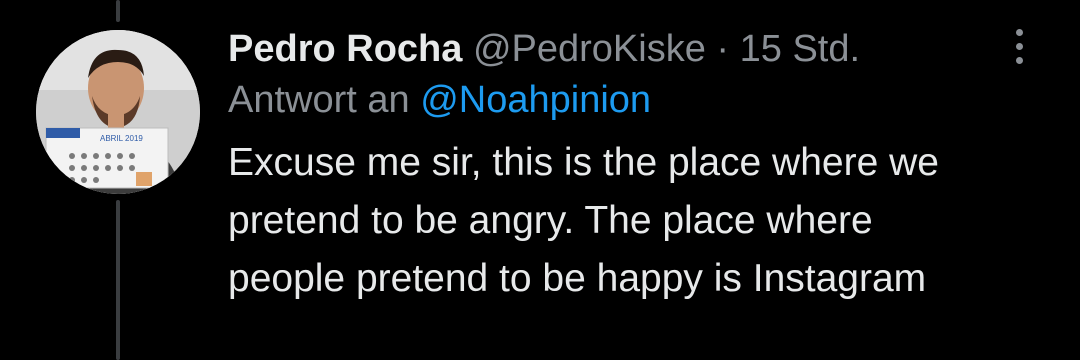 This screenshot has height=360, width=1080. I want to click on thread-line-bottom, so click(118, 280).